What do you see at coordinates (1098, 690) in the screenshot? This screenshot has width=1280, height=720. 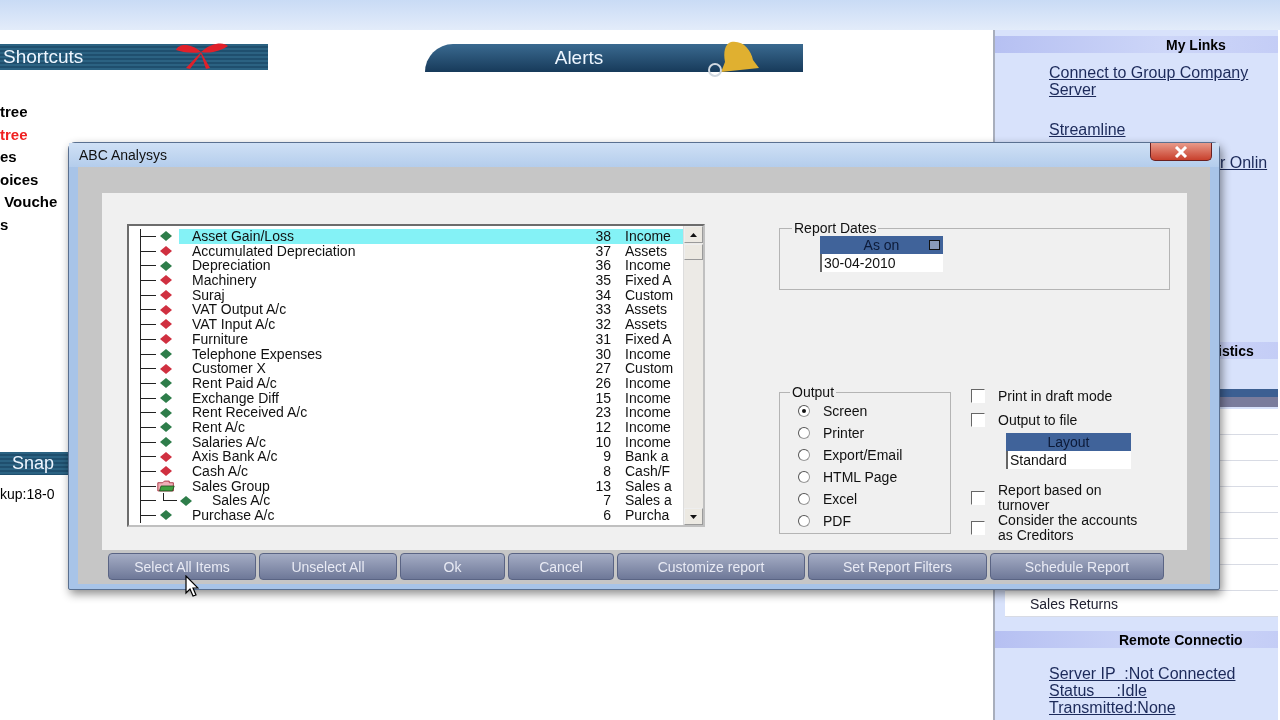 I see `status-link: Status :Idle` at bounding box center [1098, 690].